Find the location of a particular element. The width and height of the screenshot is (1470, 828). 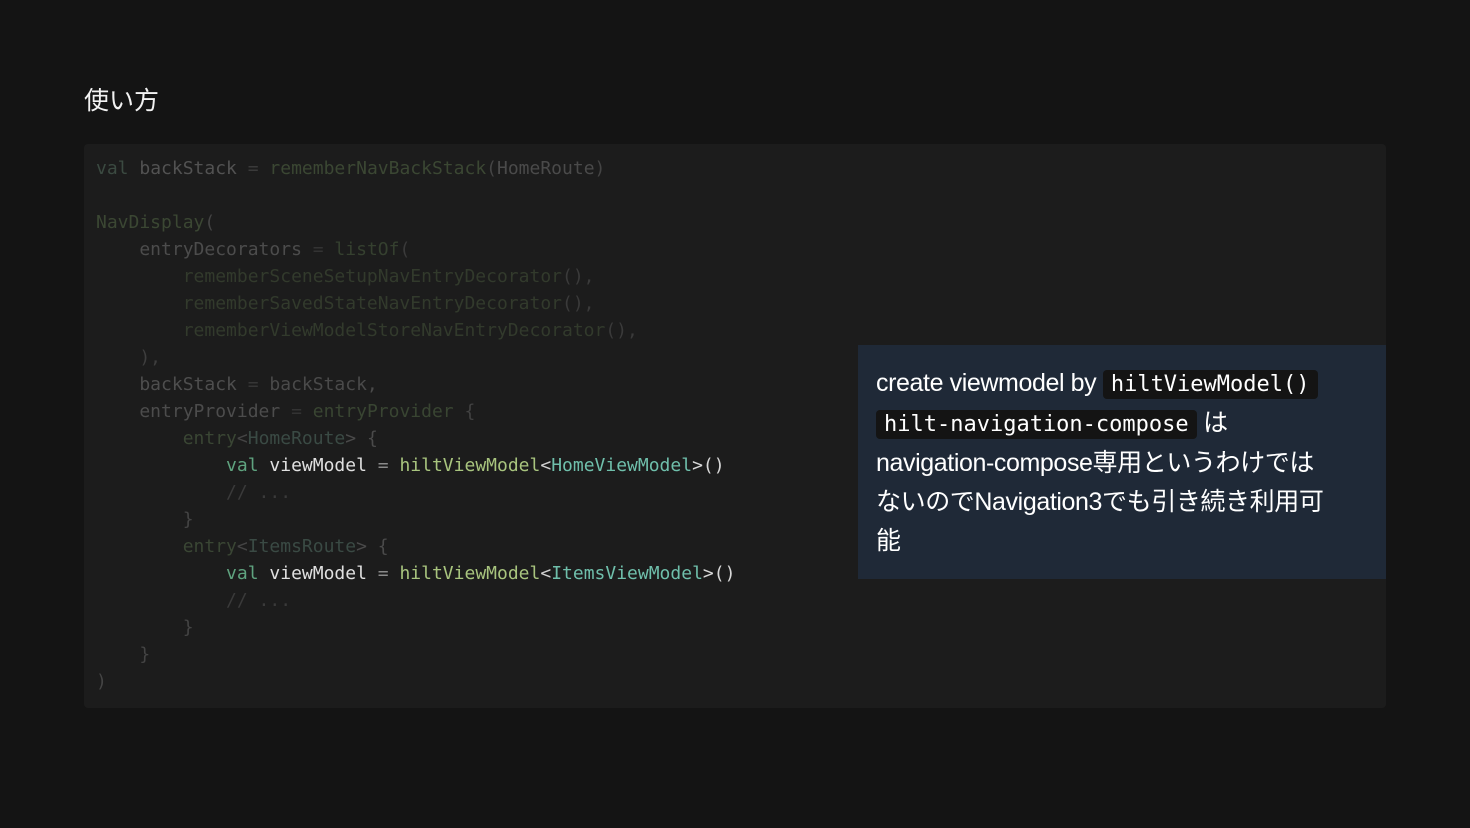

inline-code-hilt-navigation-compose: hilt-navigation-compose is located at coordinates (1036, 424).